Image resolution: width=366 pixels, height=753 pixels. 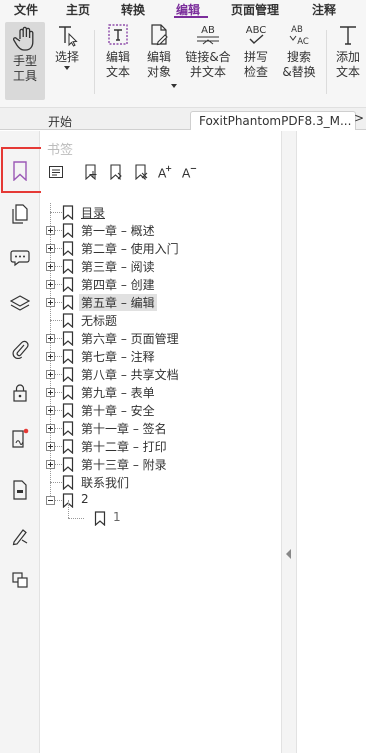 I want to click on bookmark-item: 第十三章 – 附录, so click(x=161, y=464).